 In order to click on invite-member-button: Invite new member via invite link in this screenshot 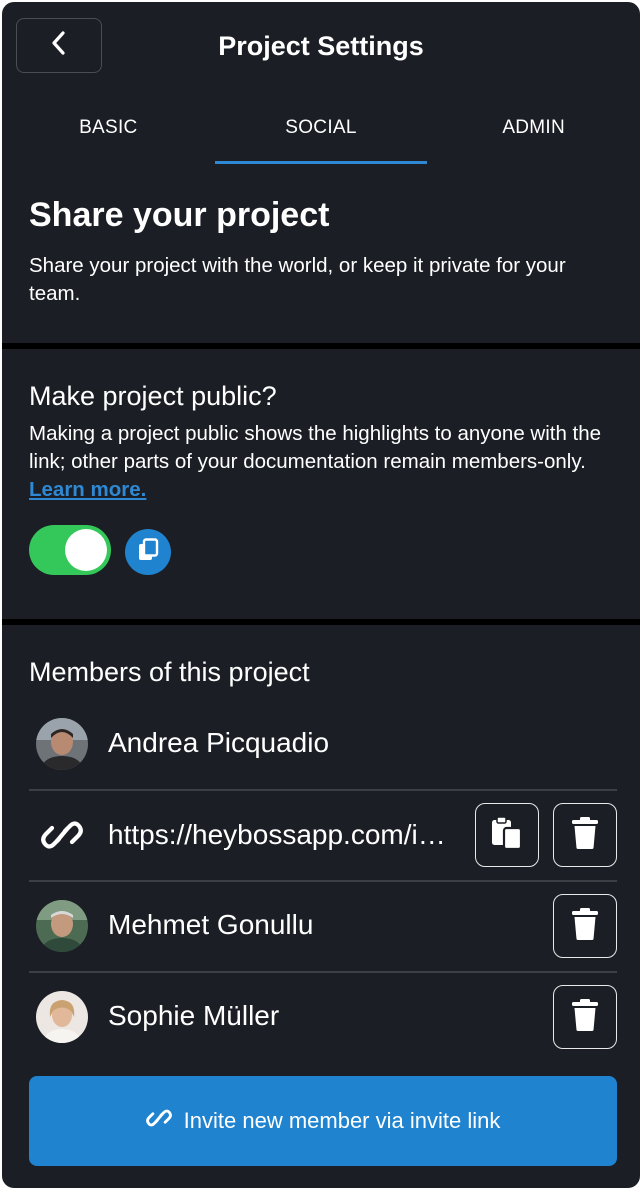, I will do `click(323, 1121)`.